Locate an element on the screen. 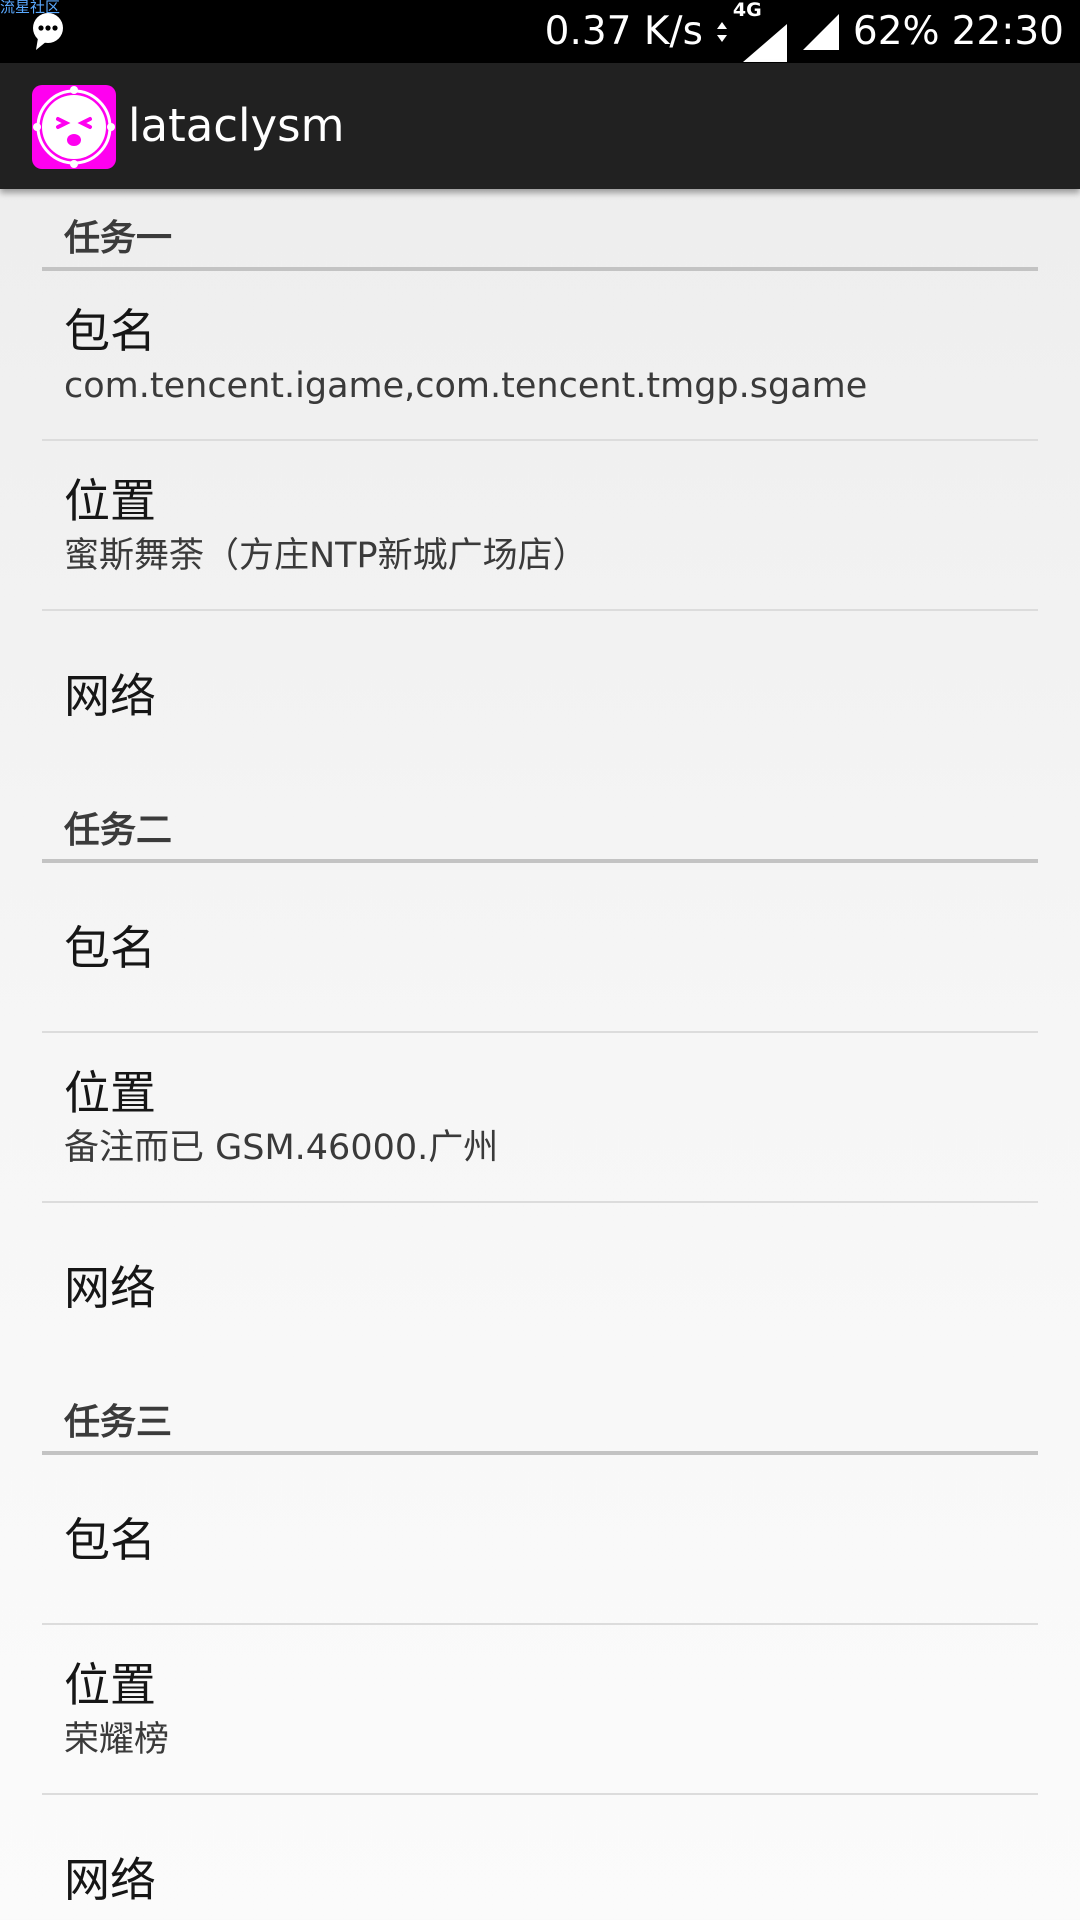  pref-network-task-3: 网络 is located at coordinates (540, 1857).